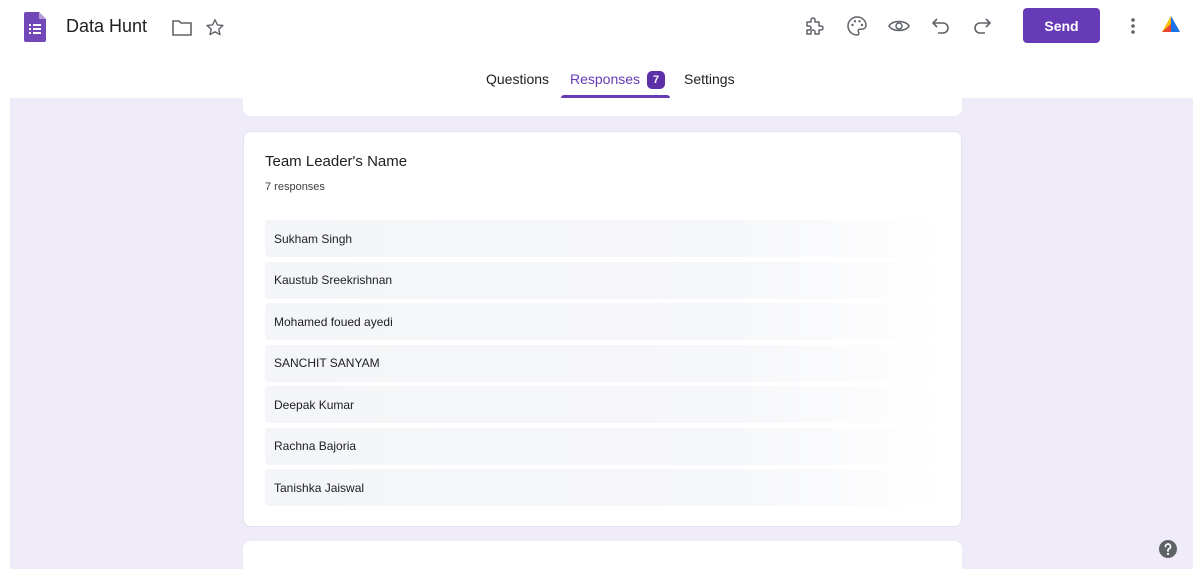  Describe the element at coordinates (603, 487) in the screenshot. I see `response-item: Tanishka Jaiswal` at that location.